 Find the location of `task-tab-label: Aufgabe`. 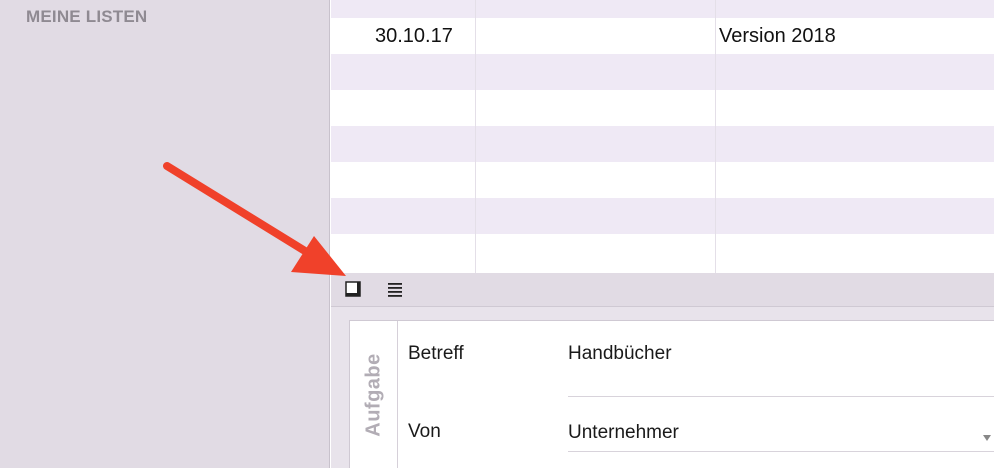

task-tab-label: Aufgabe is located at coordinates (373, 395).